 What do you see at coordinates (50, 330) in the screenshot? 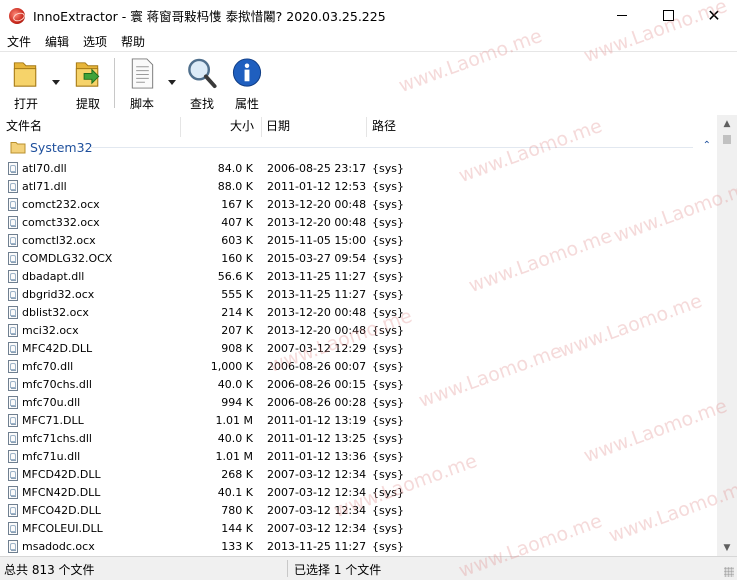
I see `file-name: mci32.ocx` at bounding box center [50, 330].